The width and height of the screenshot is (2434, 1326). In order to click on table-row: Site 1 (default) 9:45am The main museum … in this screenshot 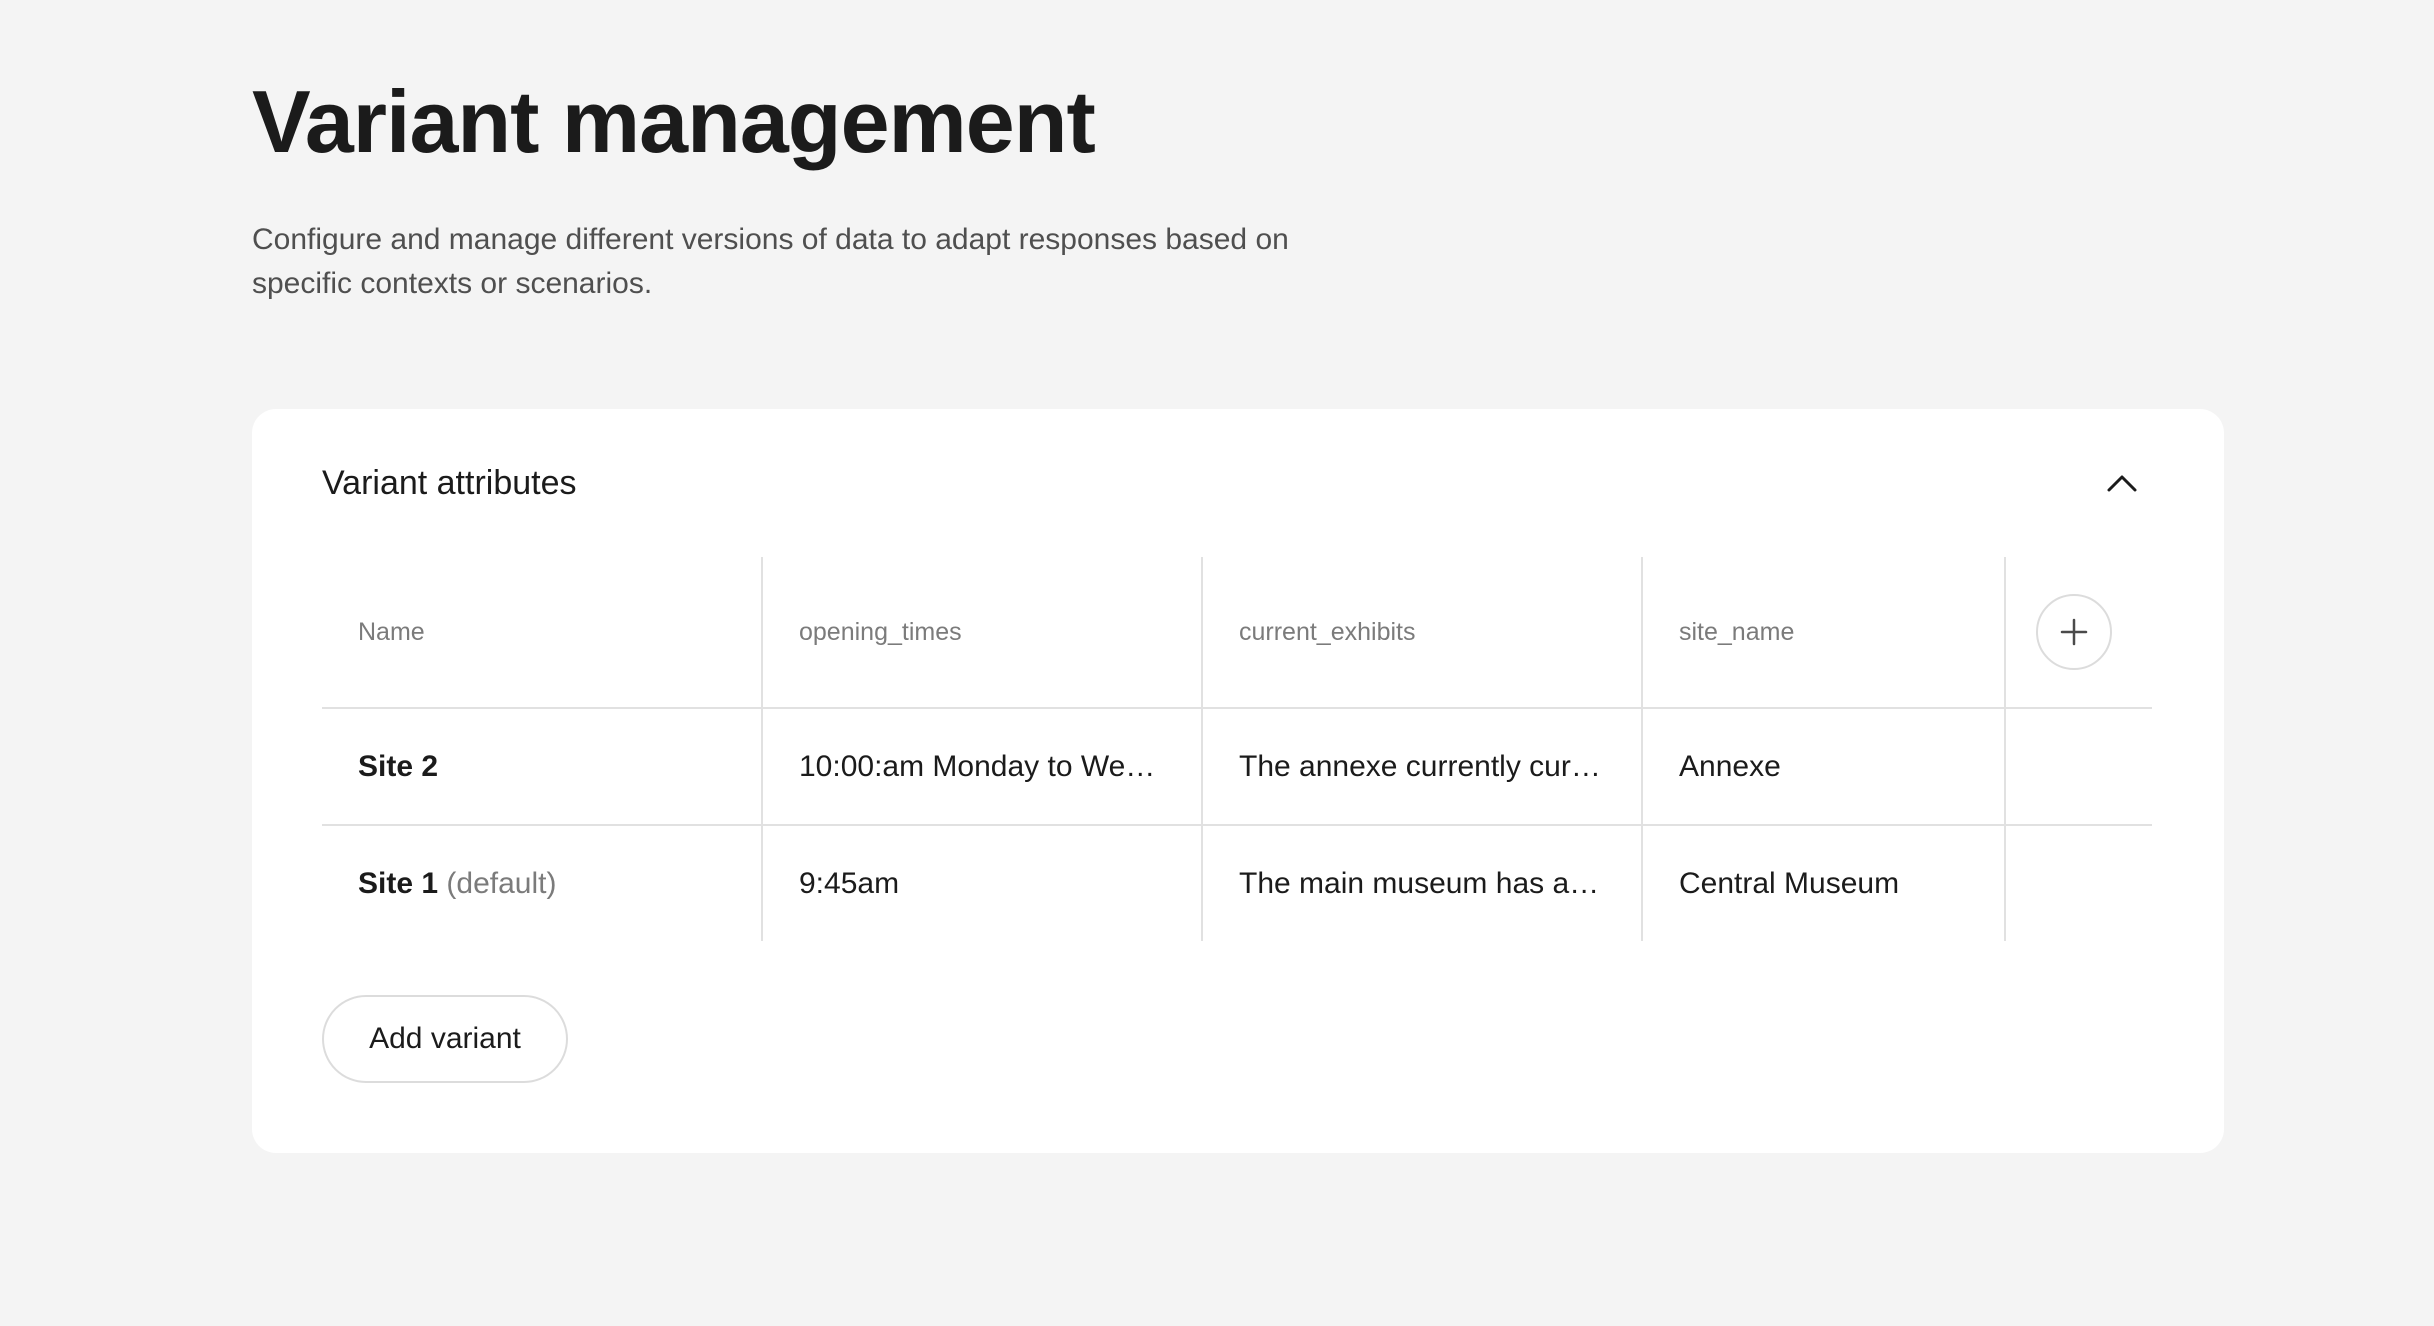, I will do `click(1237, 883)`.